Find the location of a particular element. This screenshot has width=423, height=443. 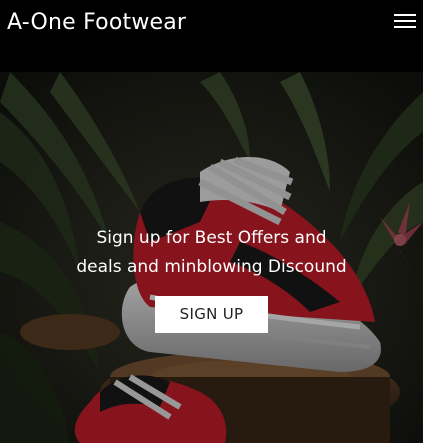

menu-bar-bottom is located at coordinates (405, 27).